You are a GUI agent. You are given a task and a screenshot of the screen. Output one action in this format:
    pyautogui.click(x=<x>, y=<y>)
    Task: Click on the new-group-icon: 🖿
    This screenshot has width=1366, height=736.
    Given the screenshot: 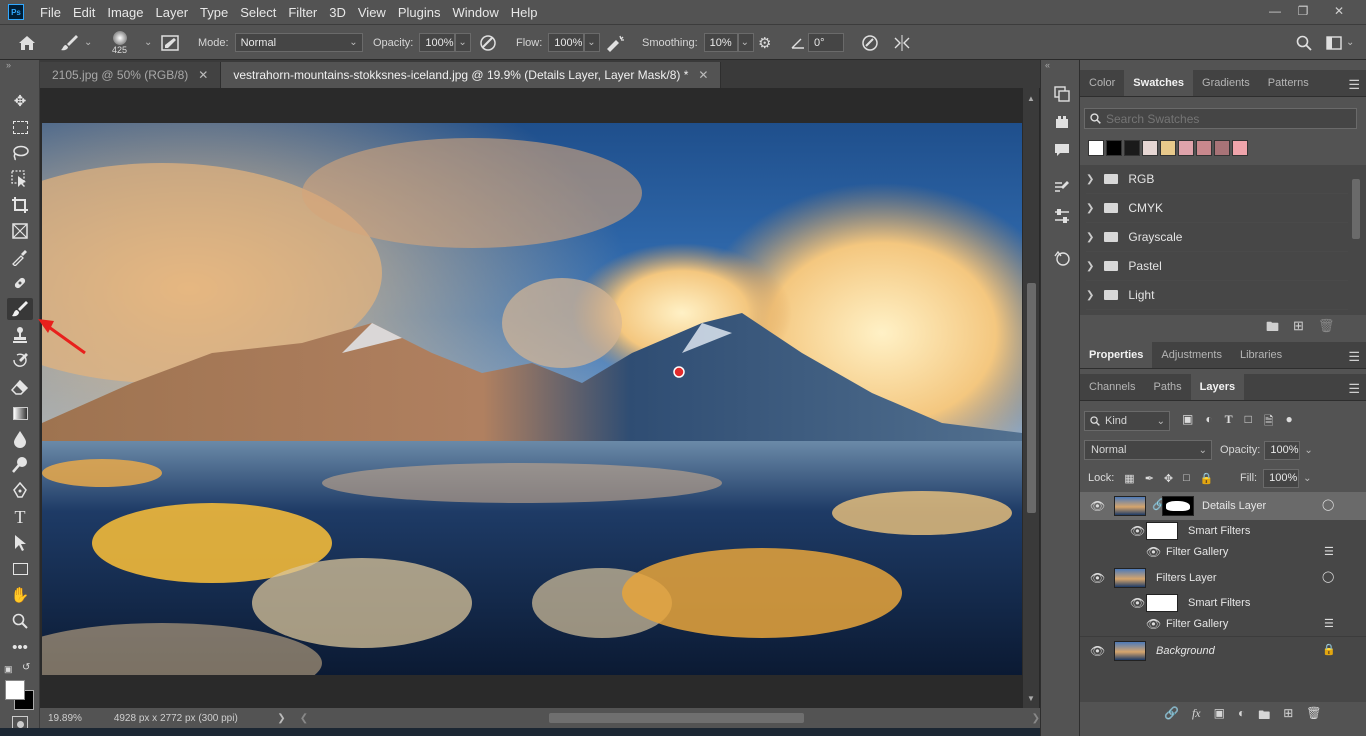 What is the action you would take?
    pyautogui.click(x=1264, y=716)
    